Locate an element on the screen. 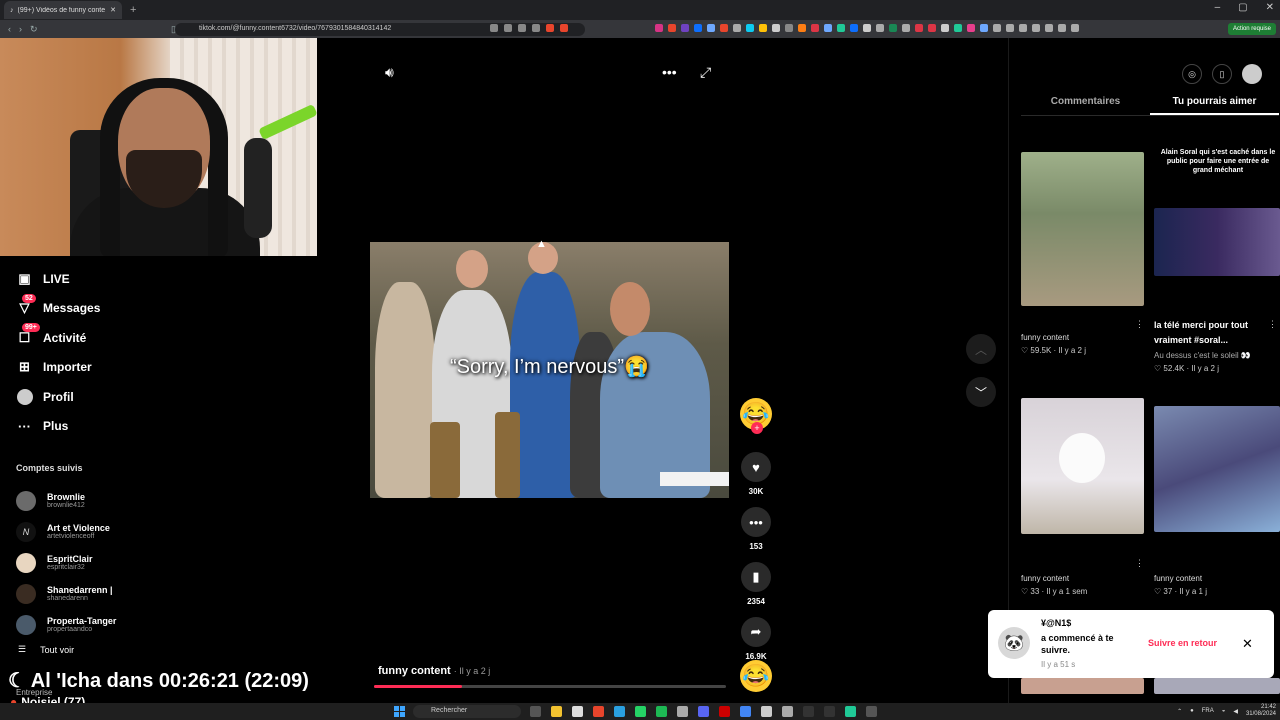 The image size is (1280, 720). brave-shield-icon is located at coordinates (550, 28).